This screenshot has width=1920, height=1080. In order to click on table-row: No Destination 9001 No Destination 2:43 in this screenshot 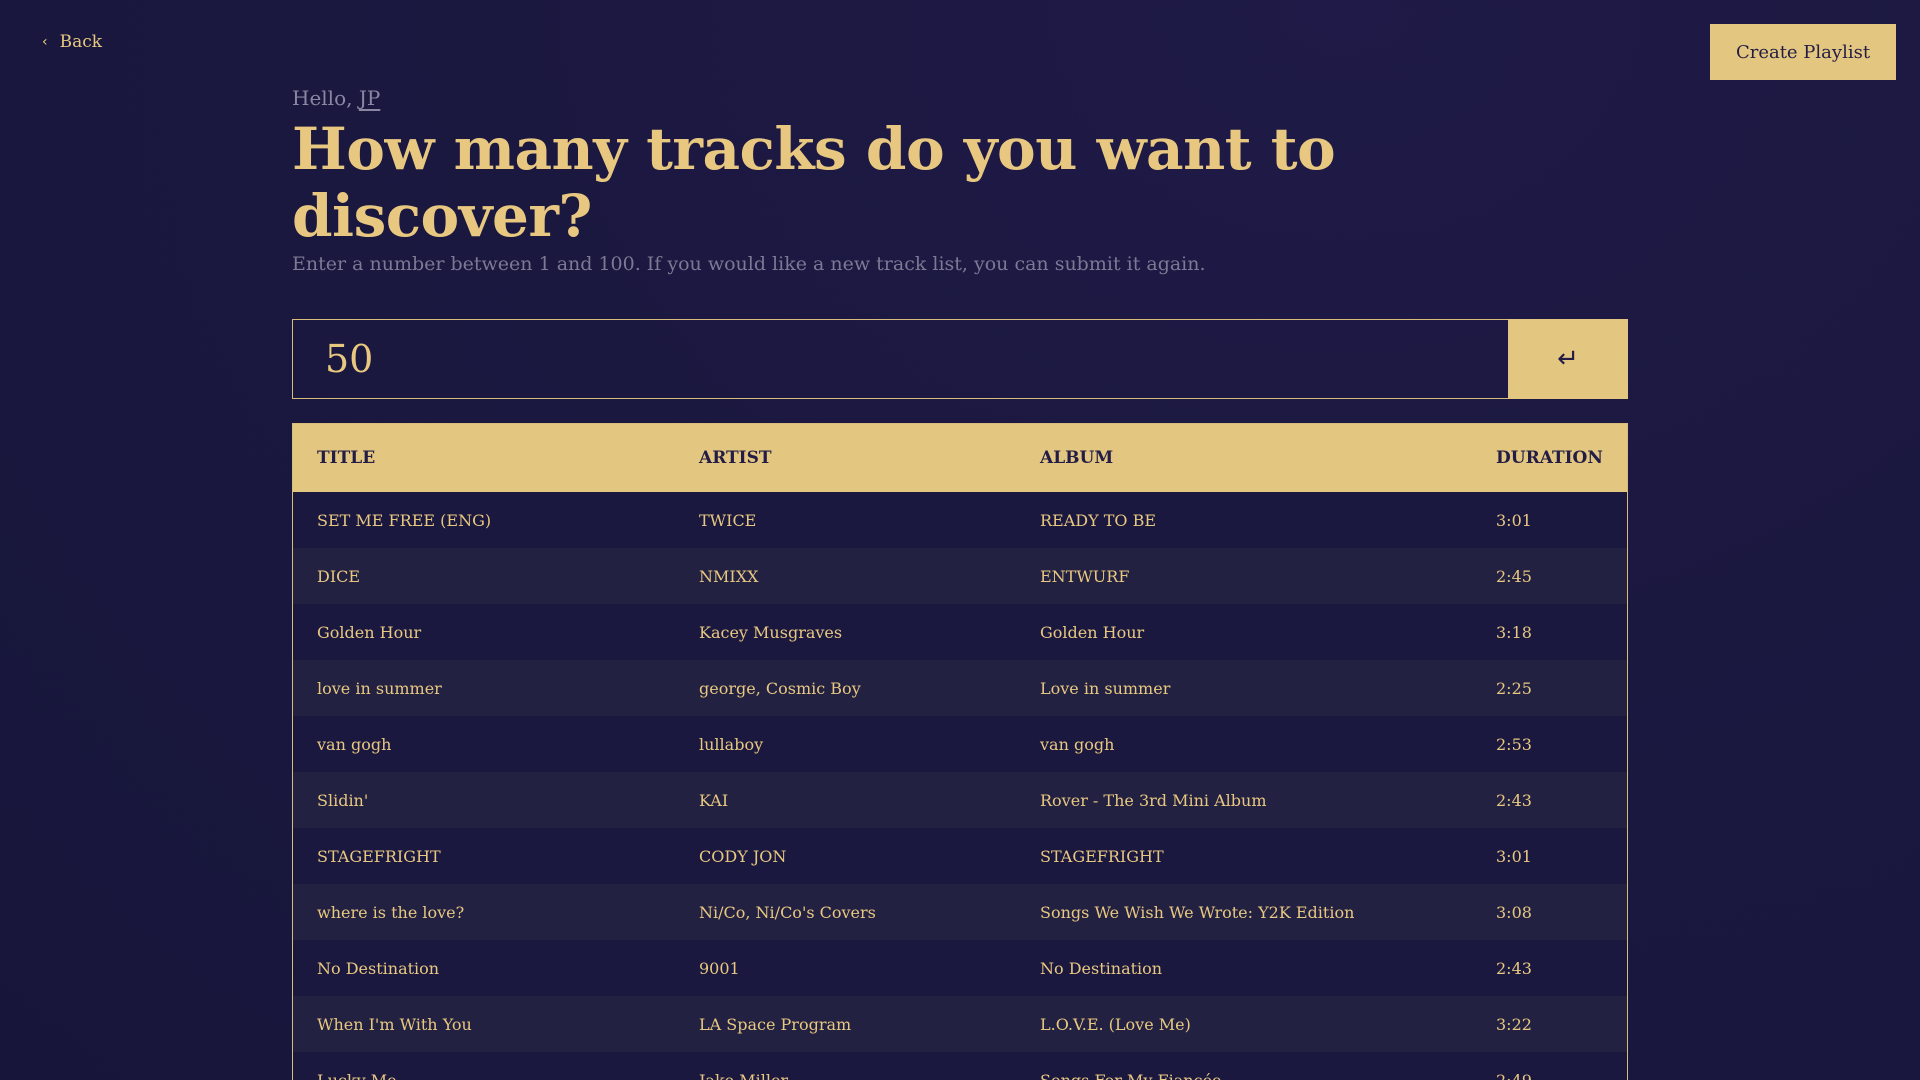, I will do `click(960, 968)`.